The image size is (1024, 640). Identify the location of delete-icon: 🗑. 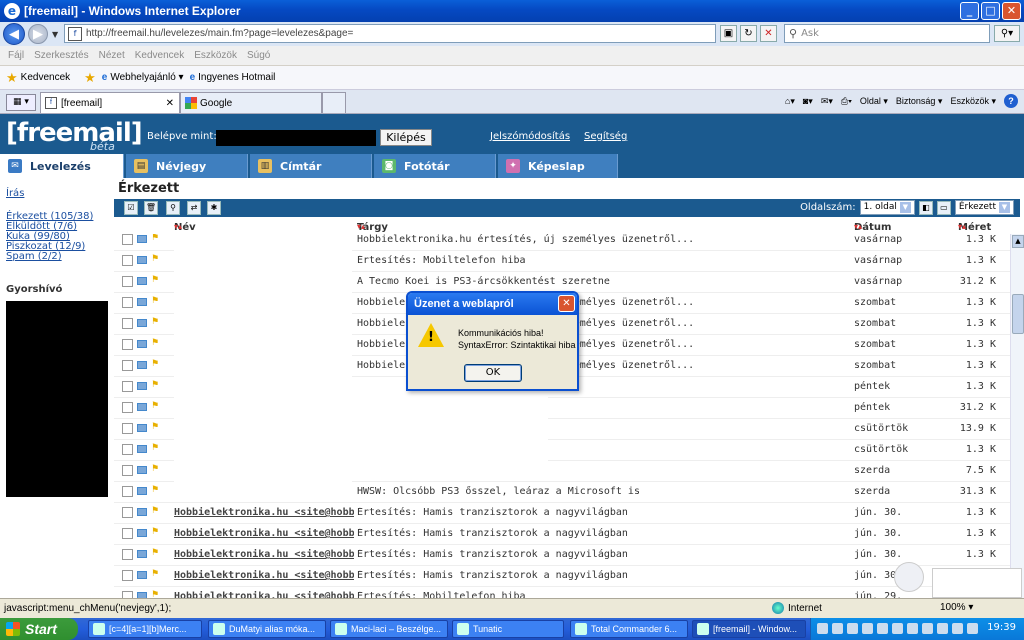
(151, 208).